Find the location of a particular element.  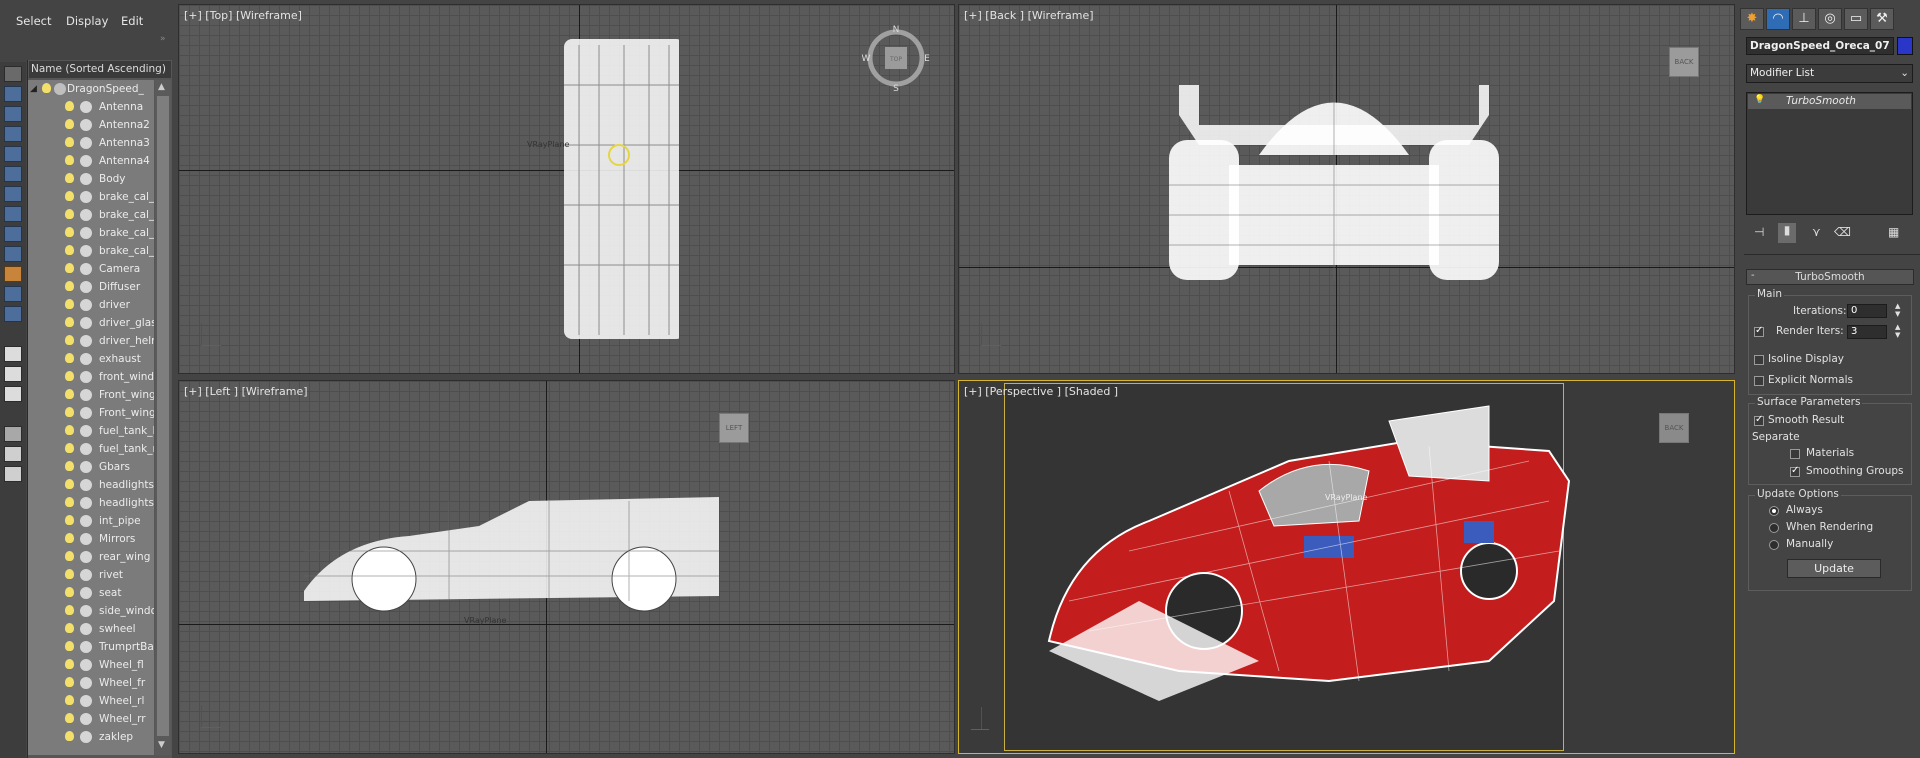

list-item: driver_glas is located at coordinates (91, 323).